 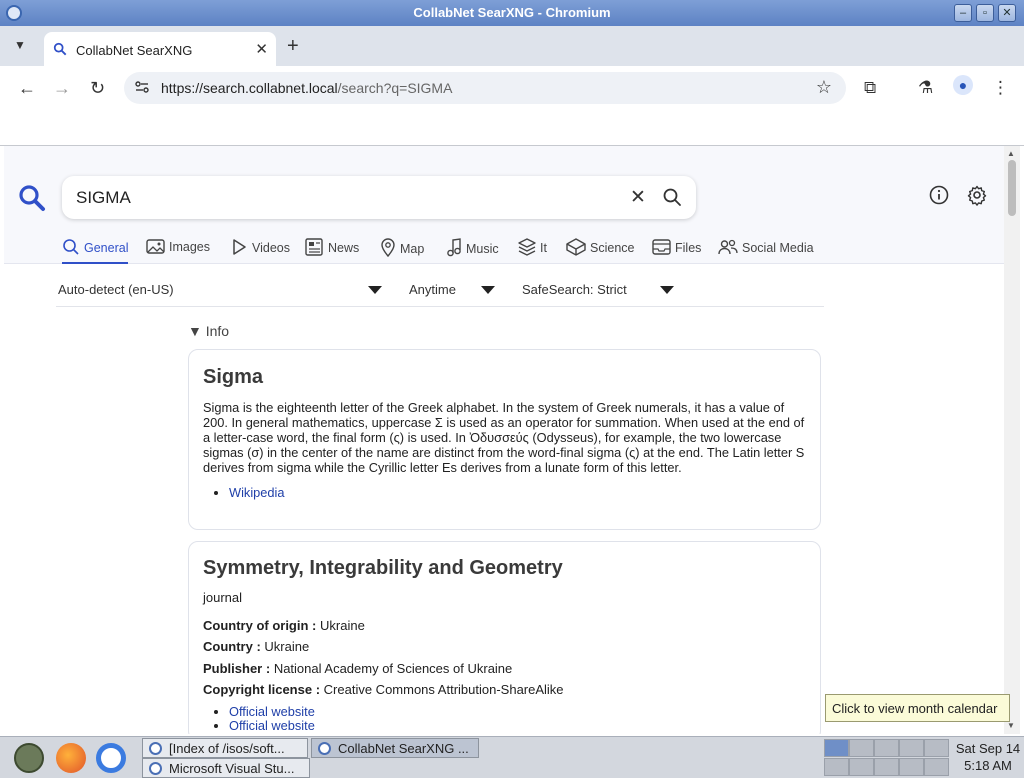 I want to click on workspace-pager, so click(x=888, y=758).